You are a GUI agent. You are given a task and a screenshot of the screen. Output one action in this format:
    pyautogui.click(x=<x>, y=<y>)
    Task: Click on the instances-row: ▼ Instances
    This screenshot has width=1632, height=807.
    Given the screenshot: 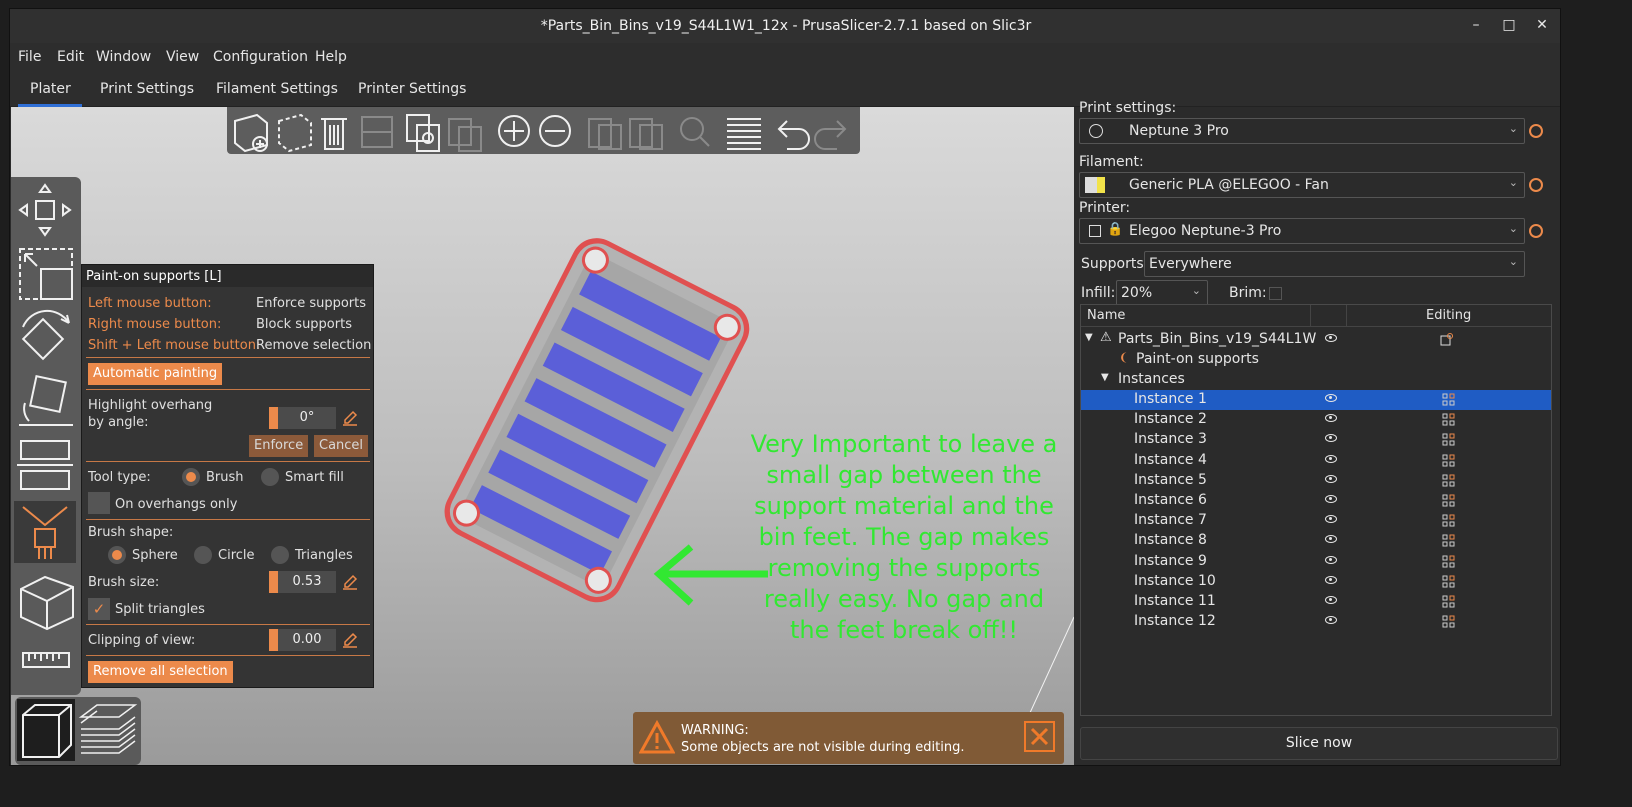 What is the action you would take?
    pyautogui.click(x=1316, y=380)
    